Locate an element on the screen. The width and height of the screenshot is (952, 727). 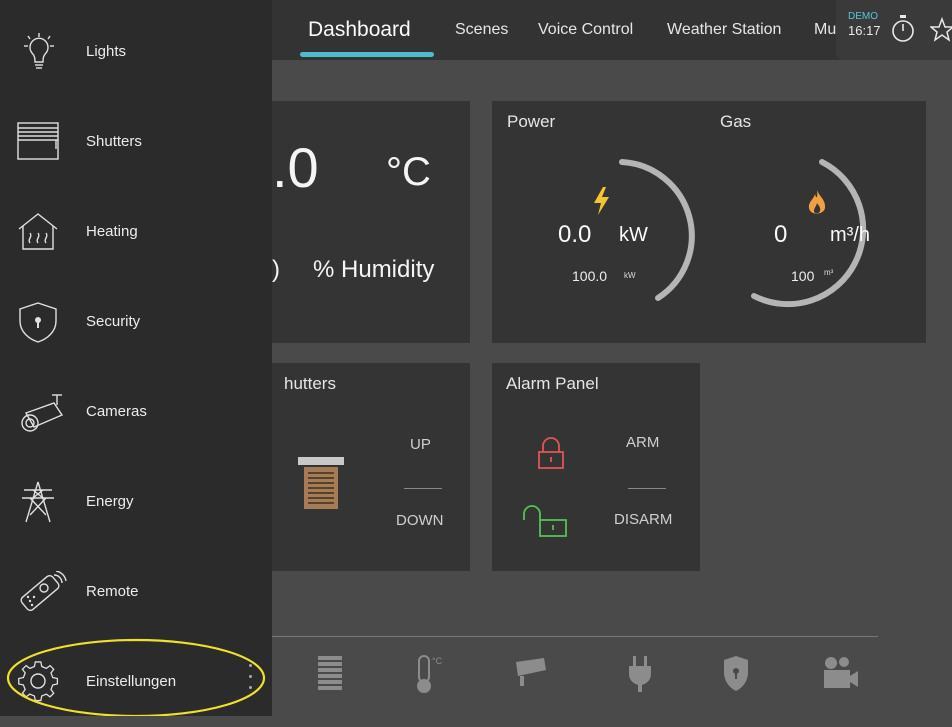
sidebar-item-label: Energy is located at coordinates (110, 501).